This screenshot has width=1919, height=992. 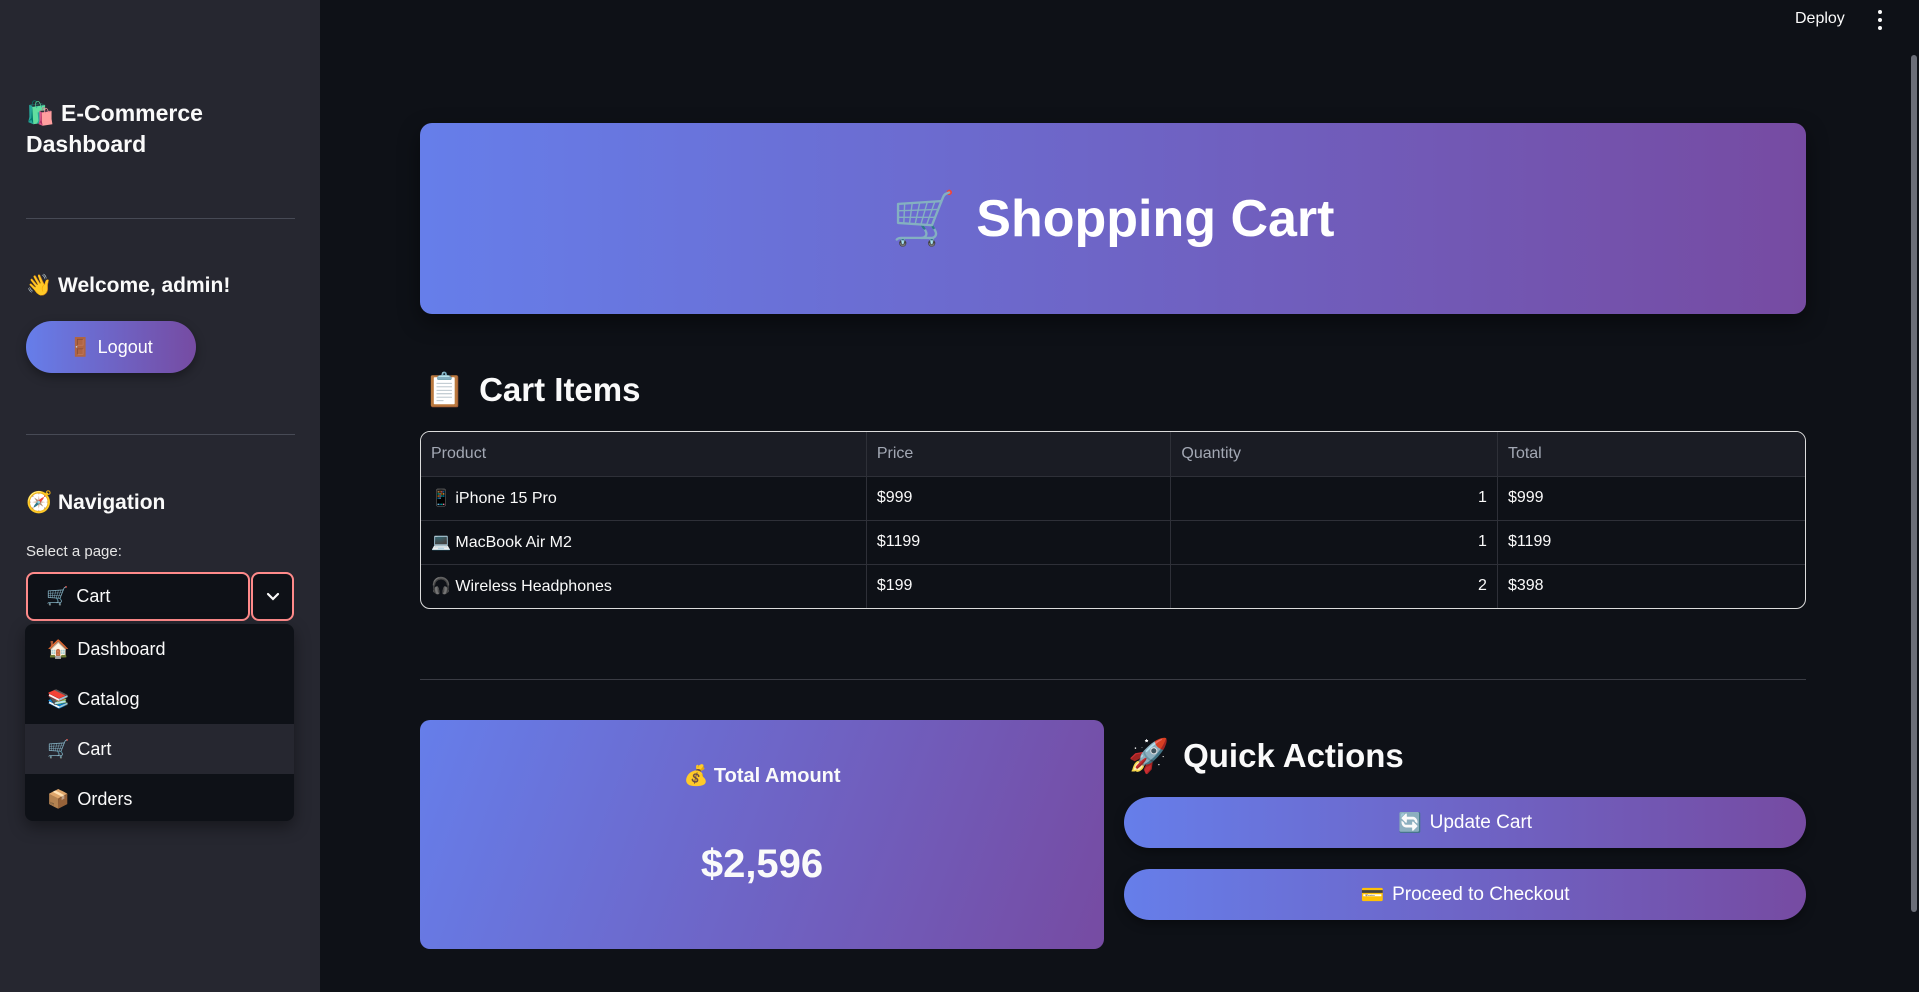 What do you see at coordinates (112, 502) in the screenshot?
I see `navigation-heading-text: Navigation` at bounding box center [112, 502].